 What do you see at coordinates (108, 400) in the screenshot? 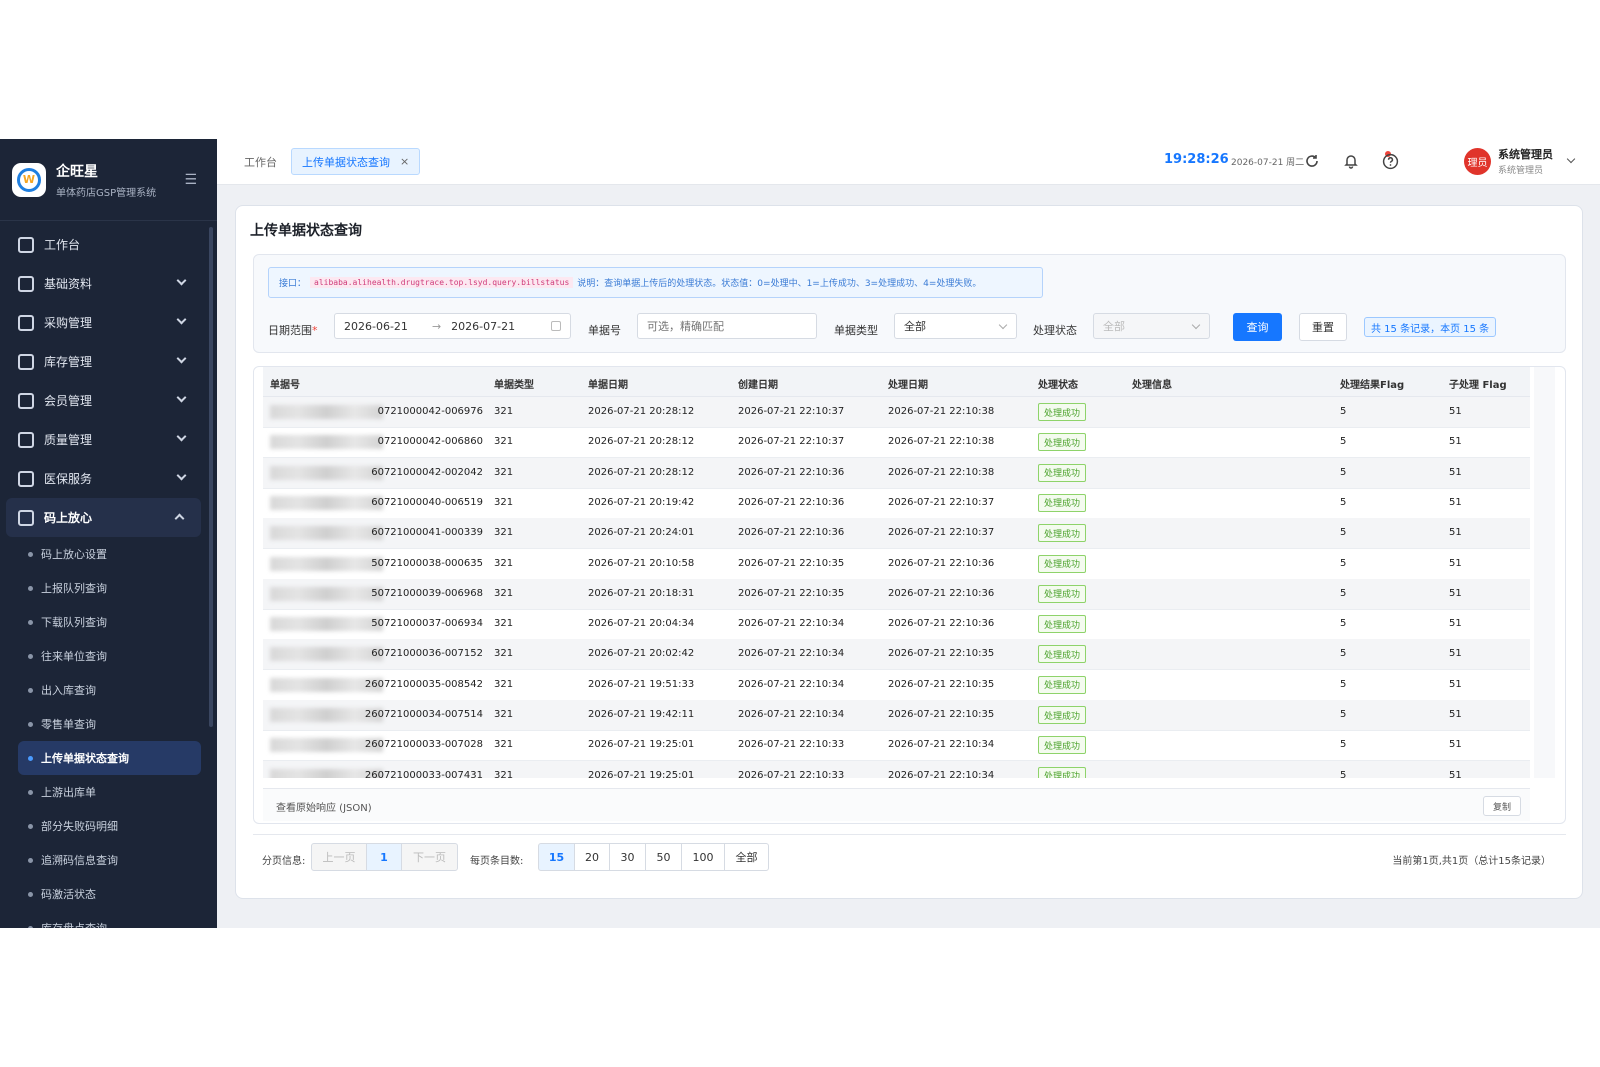
I see `sidebar-item-4: 会员管理` at bounding box center [108, 400].